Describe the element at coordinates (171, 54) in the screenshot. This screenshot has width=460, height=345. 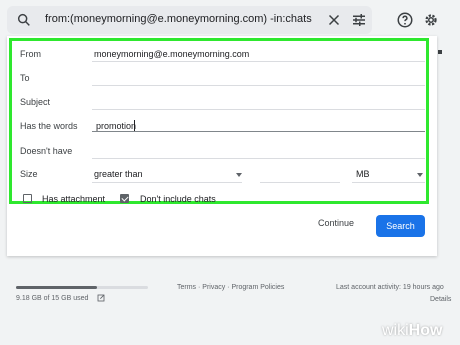
I see `from-field: moneymorning@e.moneymorning.com` at that location.